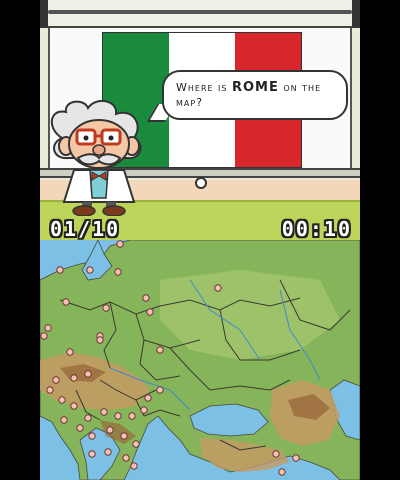  Describe the element at coordinates (201, 183) in the screenshot. I see `pull-knob-icon` at that location.